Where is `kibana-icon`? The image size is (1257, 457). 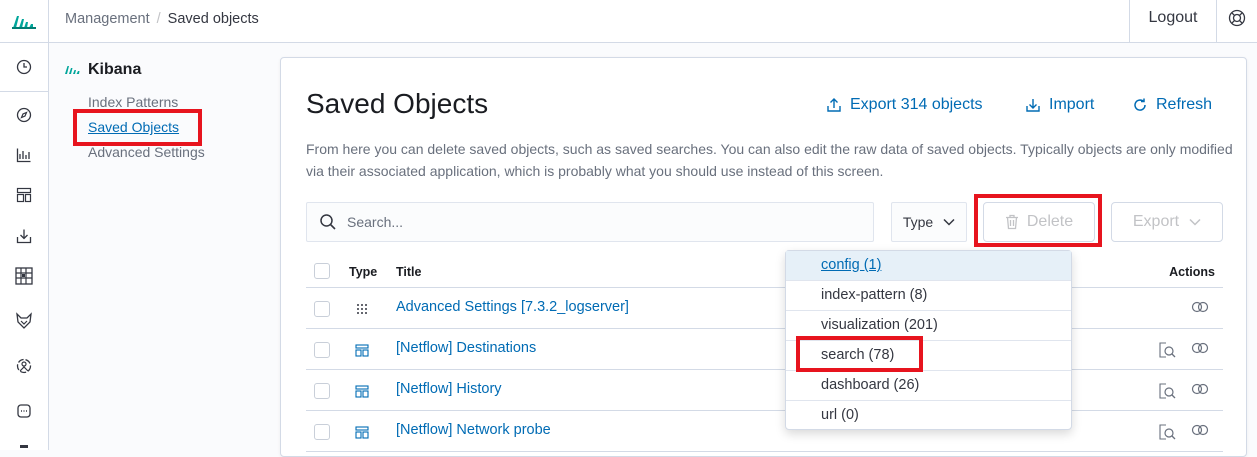
kibana-icon is located at coordinates (72, 70).